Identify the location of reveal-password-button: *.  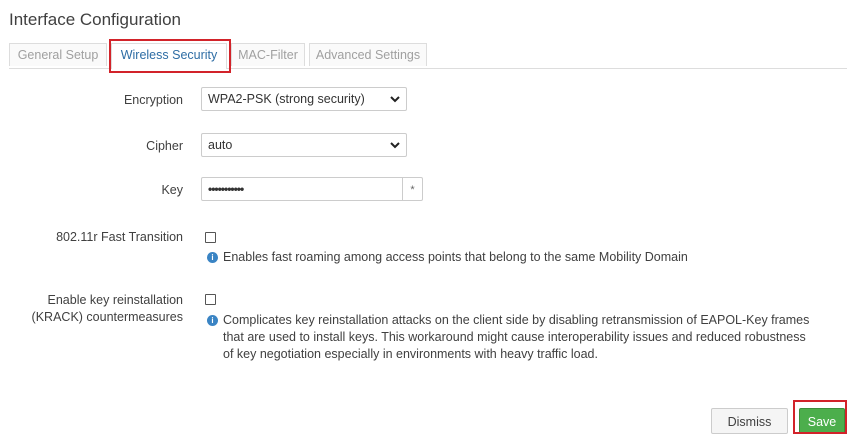
(413, 189).